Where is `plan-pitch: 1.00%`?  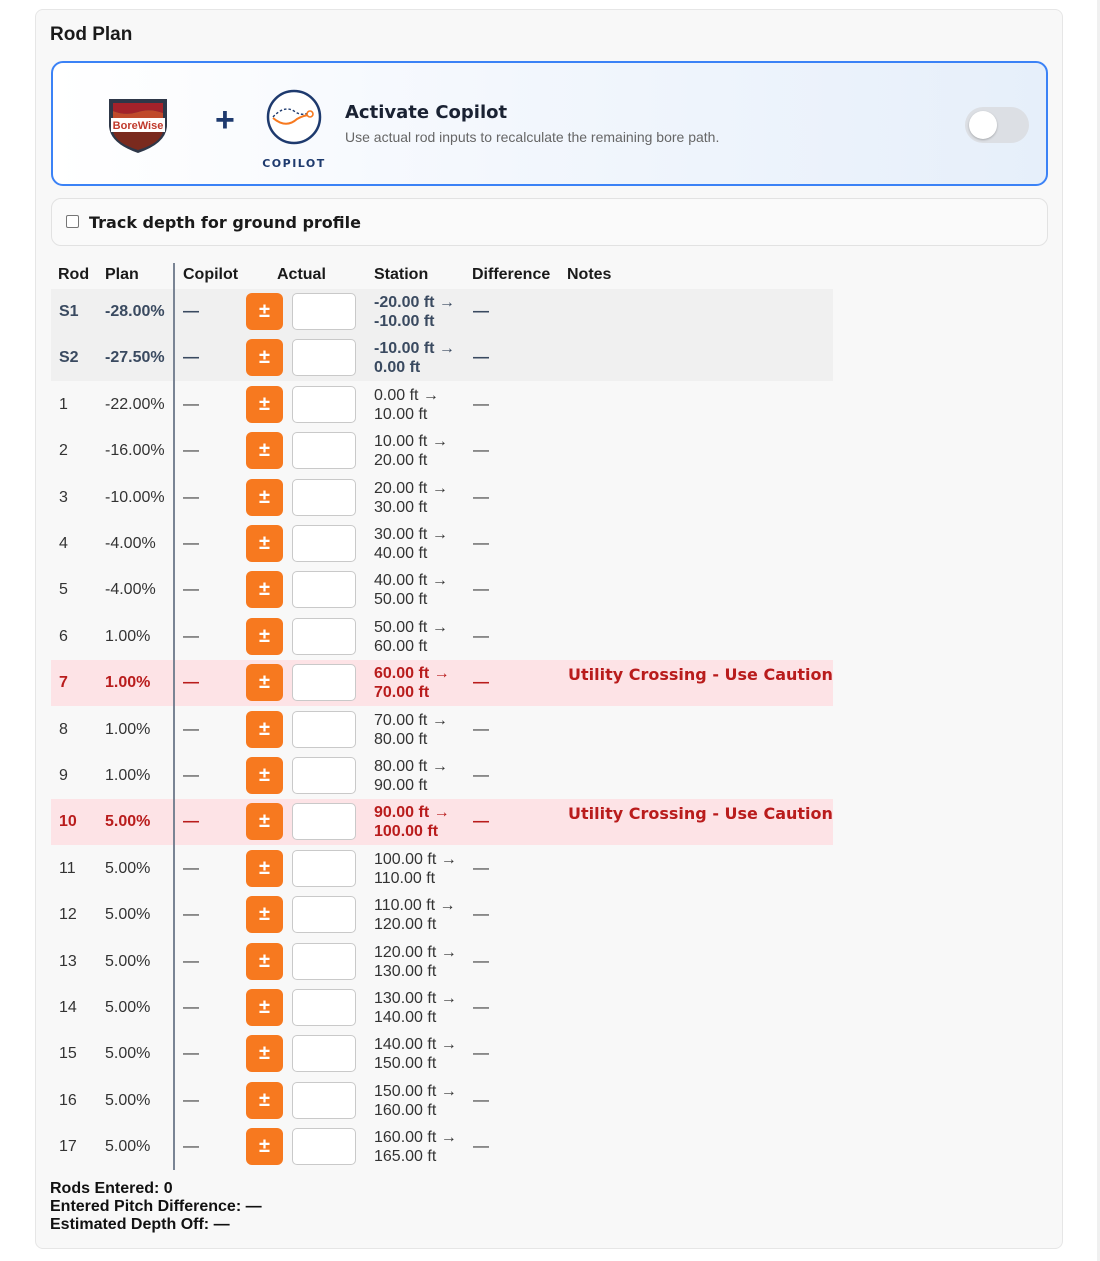
plan-pitch: 1.00% is located at coordinates (128, 775).